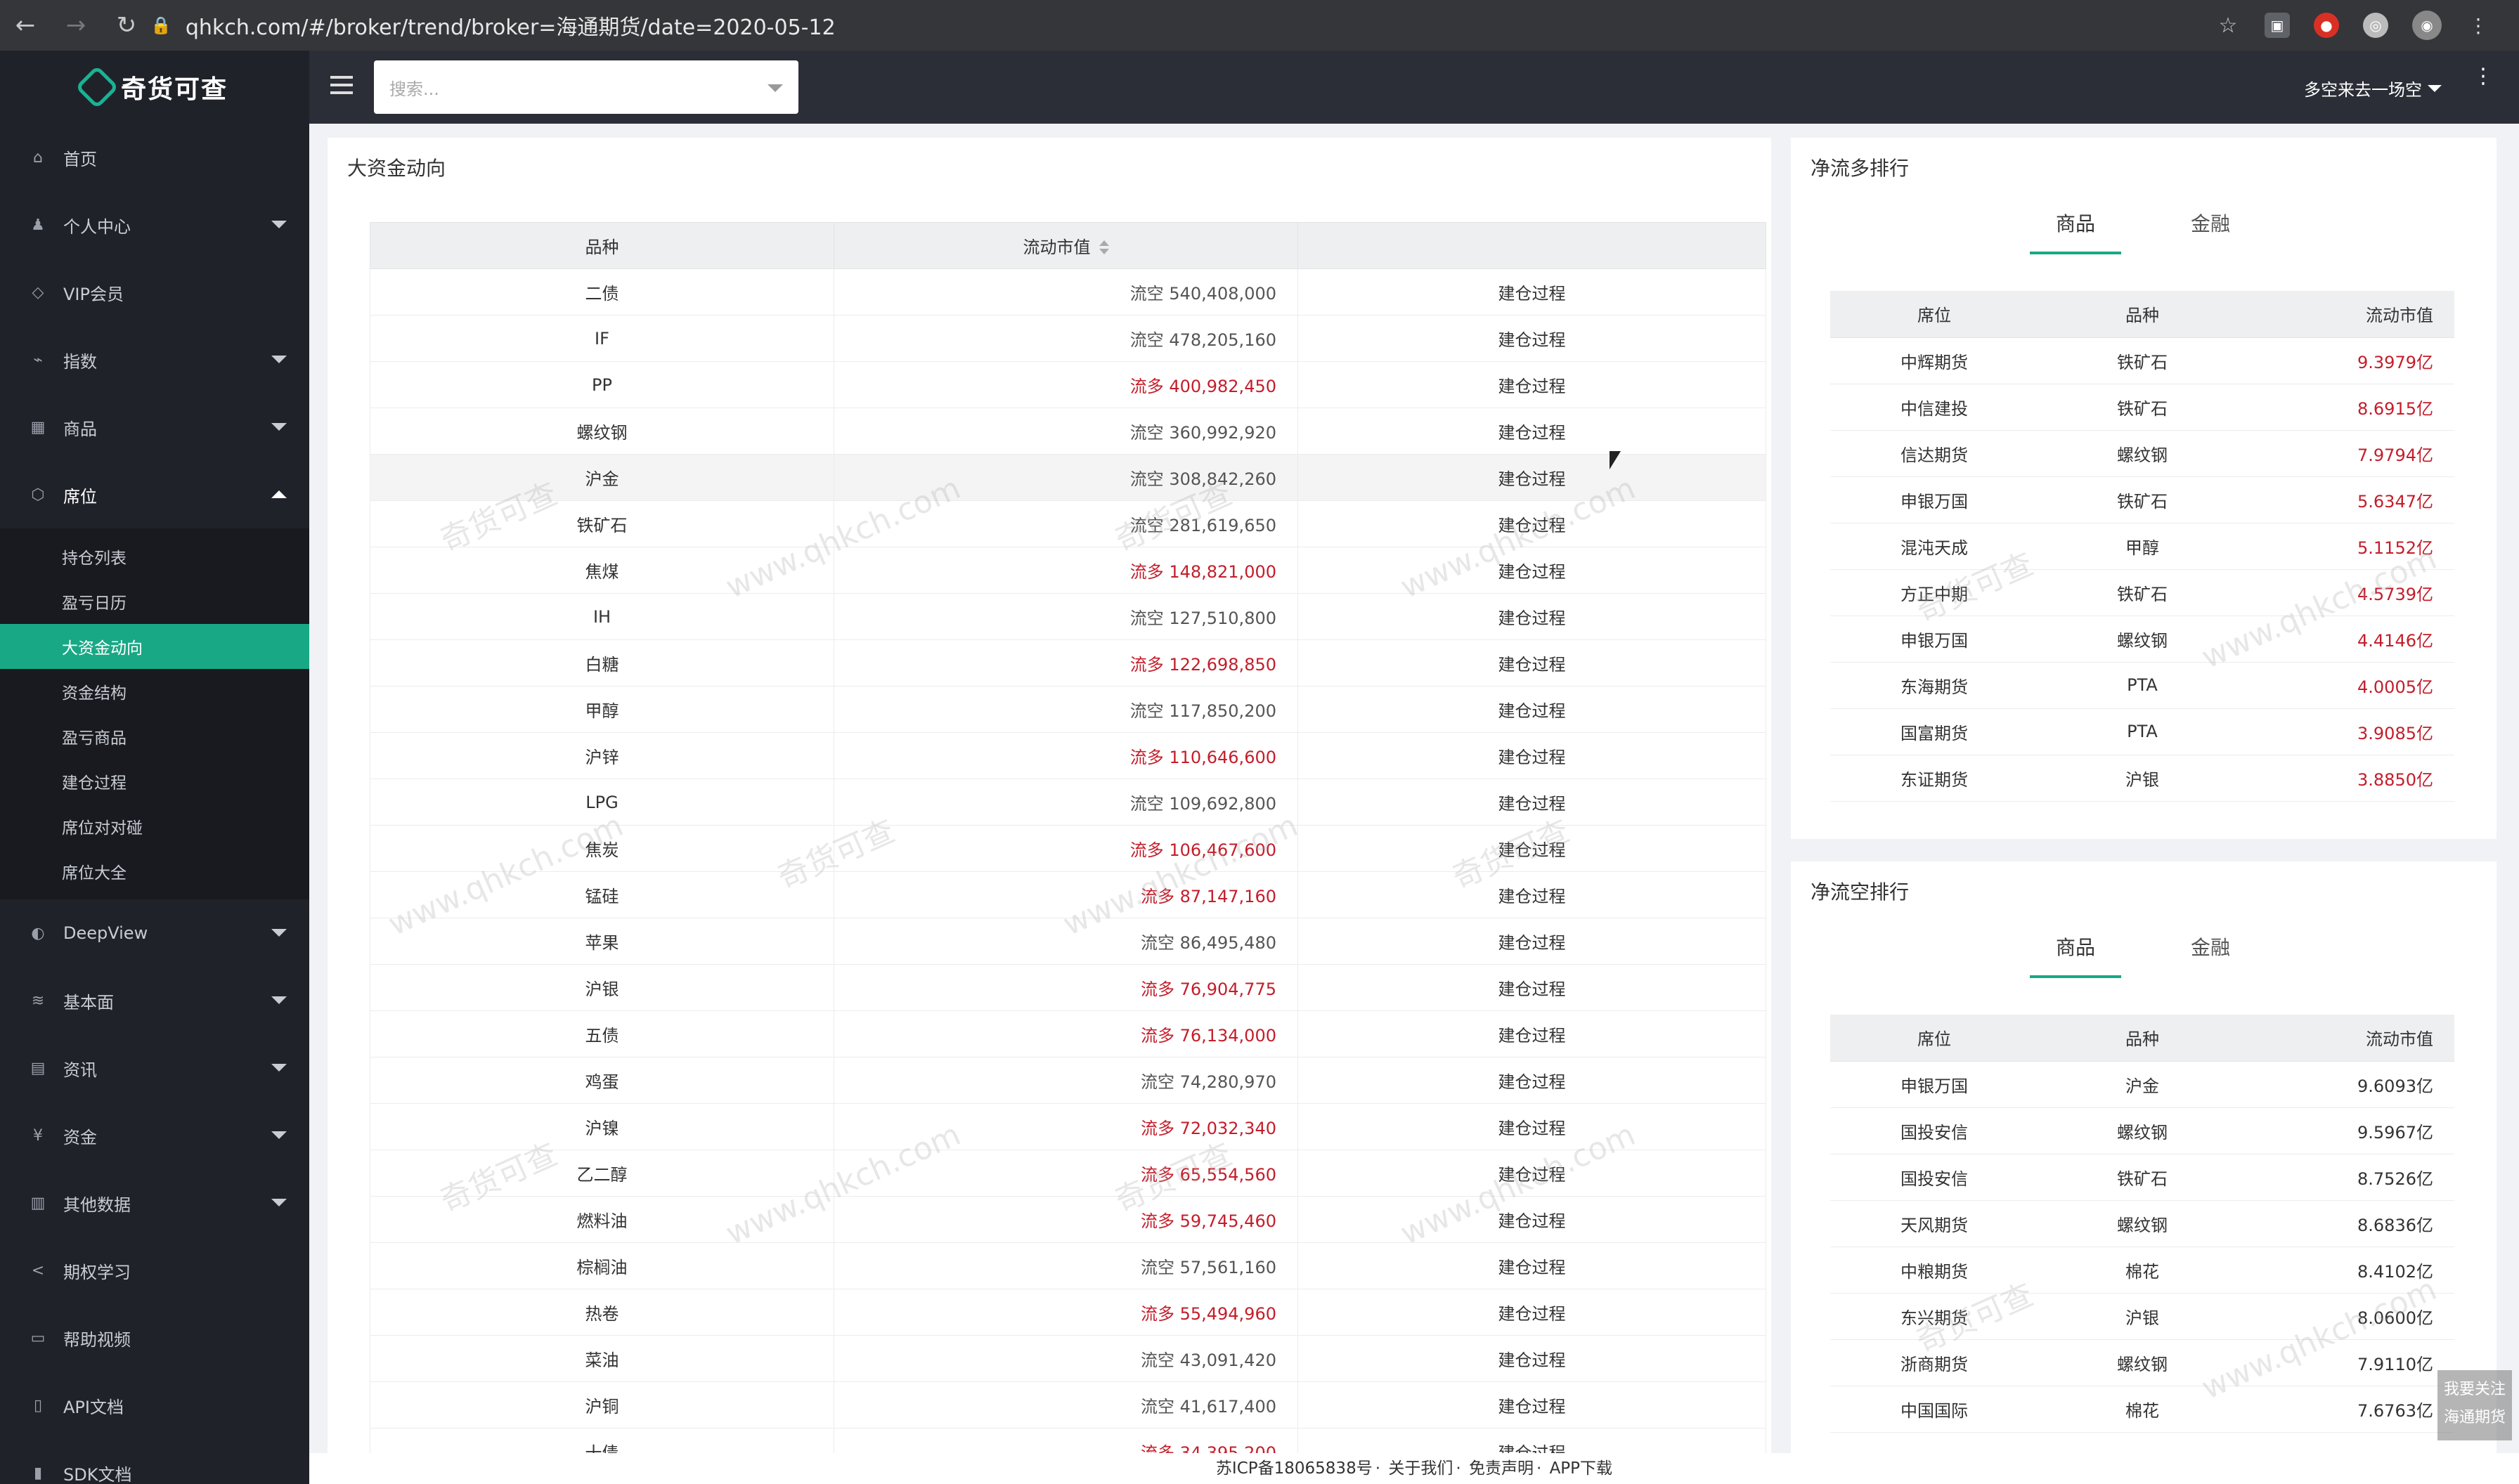 The image size is (2519, 1484). Describe the element at coordinates (154, 225) in the screenshot. I see `sidebar-item: ♟ 个人中心` at that location.